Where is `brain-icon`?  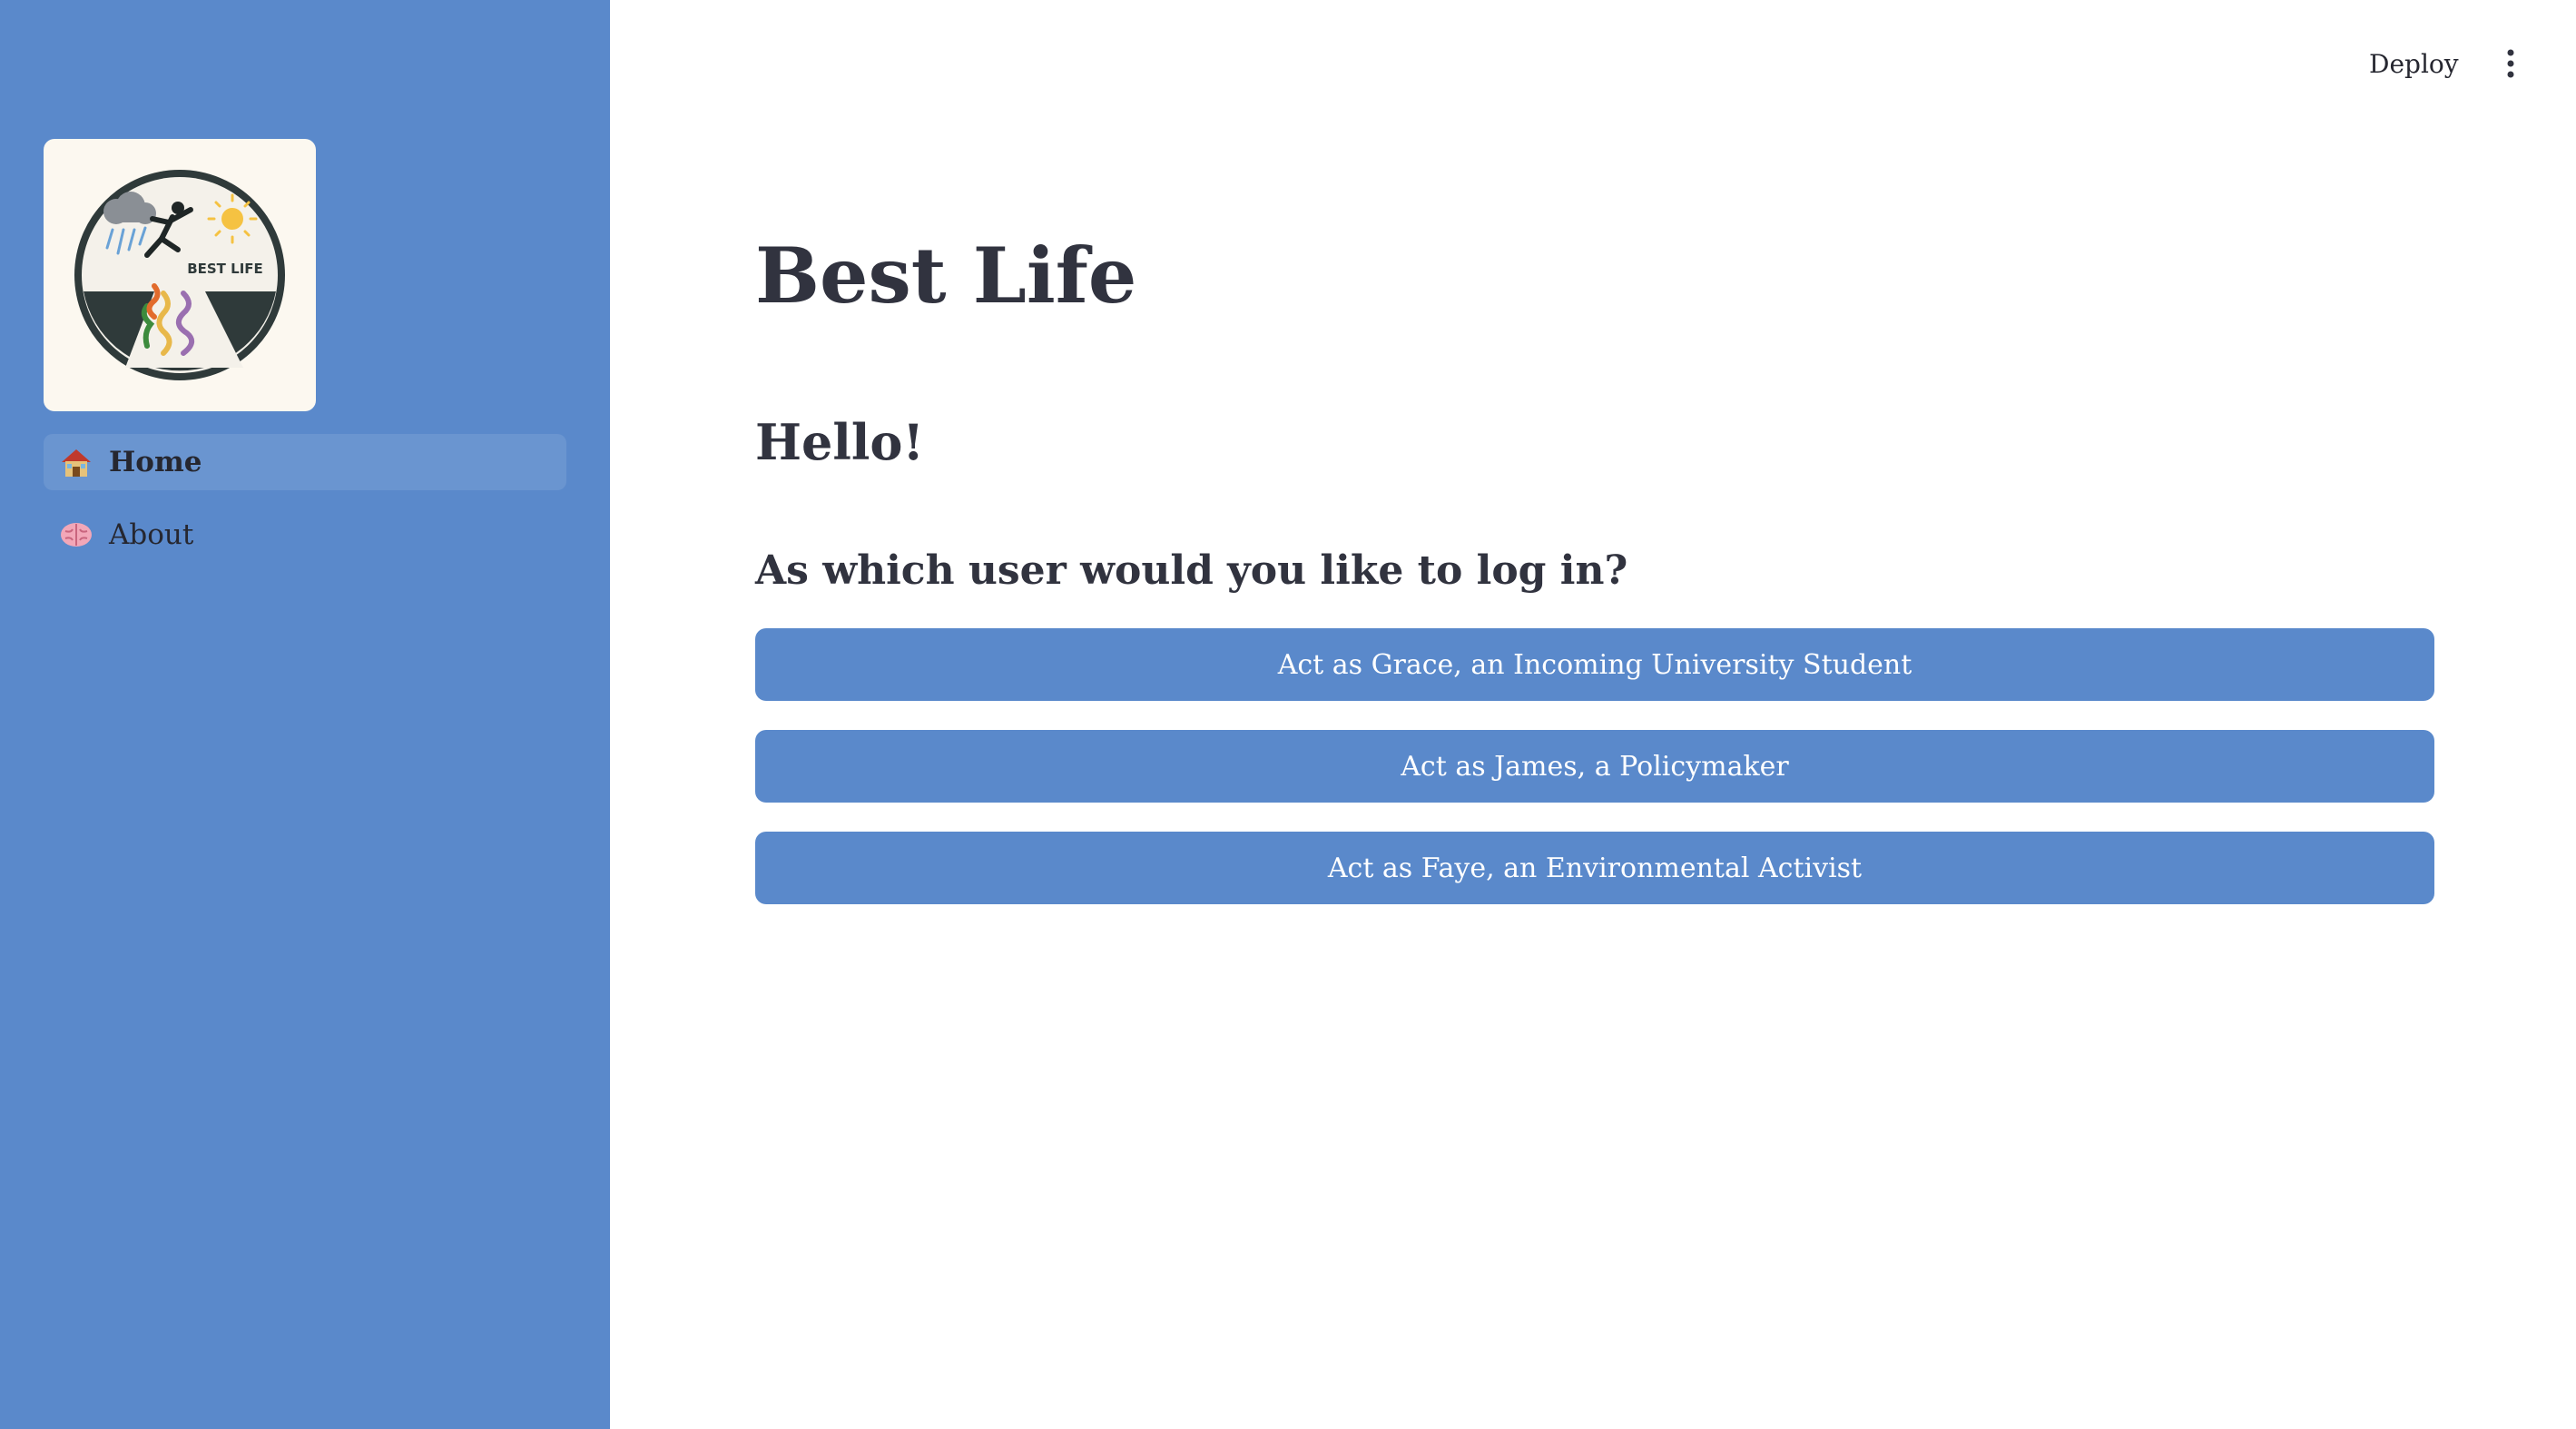 brain-icon is located at coordinates (76, 535).